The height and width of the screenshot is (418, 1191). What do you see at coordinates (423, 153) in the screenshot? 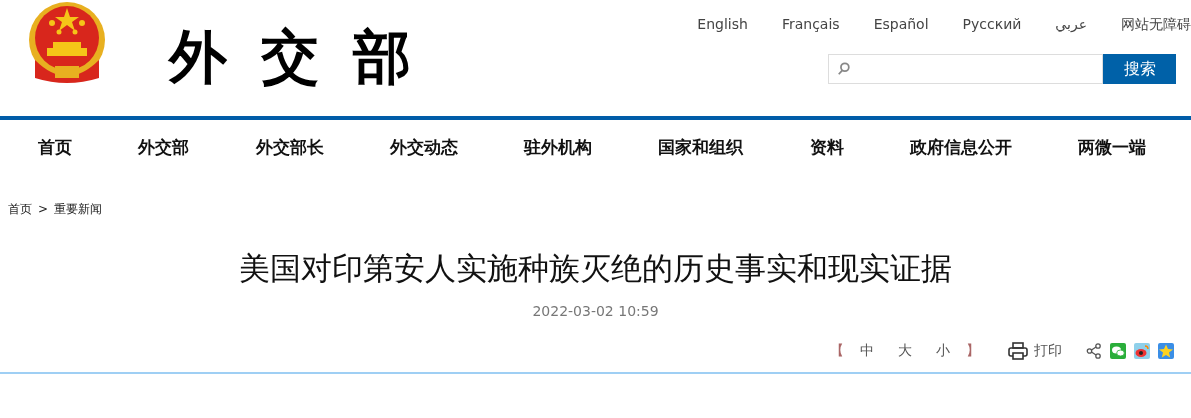
I see `nav-link: 外交动态` at bounding box center [423, 153].